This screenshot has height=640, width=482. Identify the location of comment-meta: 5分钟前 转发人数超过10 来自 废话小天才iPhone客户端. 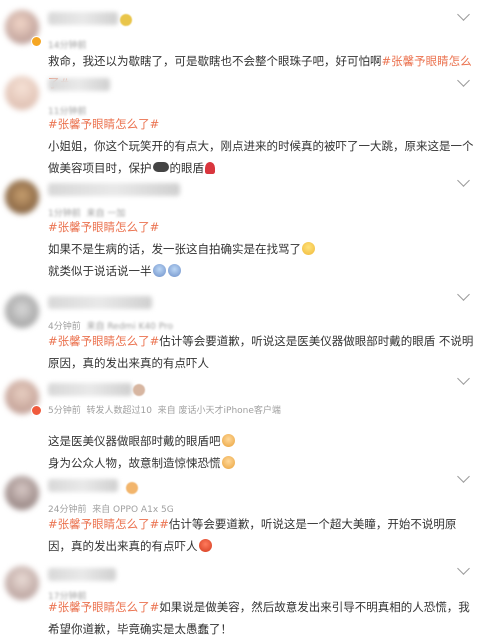
(164, 411).